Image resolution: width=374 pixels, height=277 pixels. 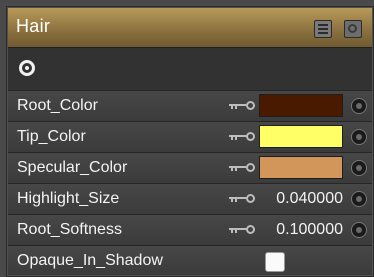 What do you see at coordinates (72, 167) in the screenshot?
I see `property-label: Specular_Color` at bounding box center [72, 167].